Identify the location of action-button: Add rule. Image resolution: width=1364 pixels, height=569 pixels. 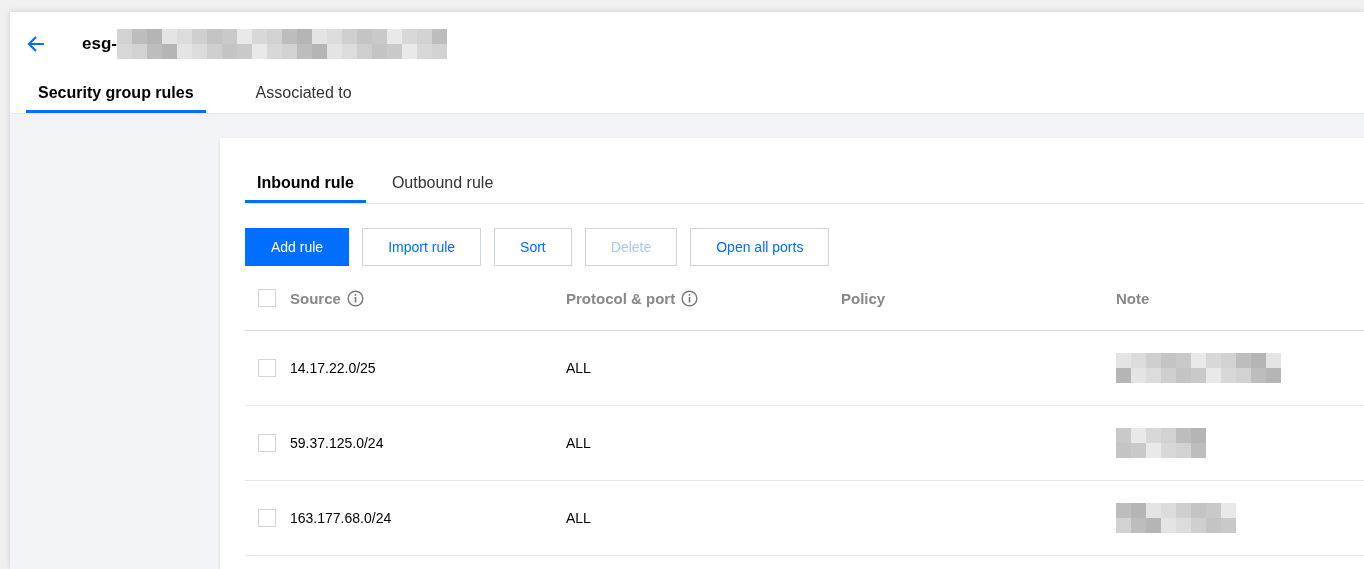
(297, 247).